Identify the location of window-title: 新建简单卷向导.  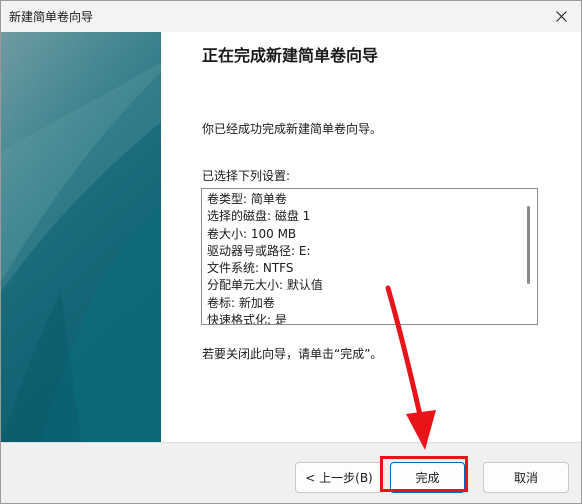
(51, 17).